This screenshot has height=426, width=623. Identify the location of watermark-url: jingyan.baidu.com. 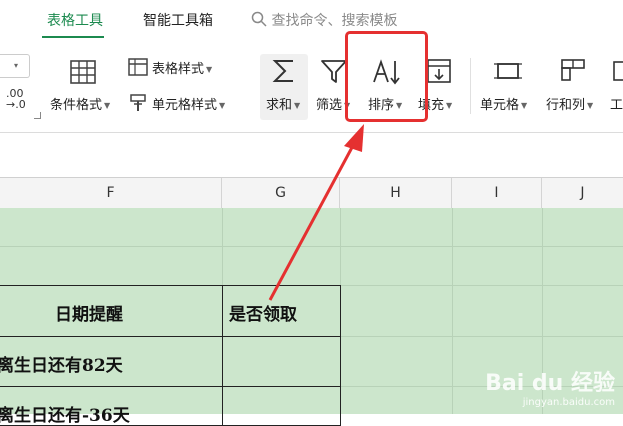
(568, 402).